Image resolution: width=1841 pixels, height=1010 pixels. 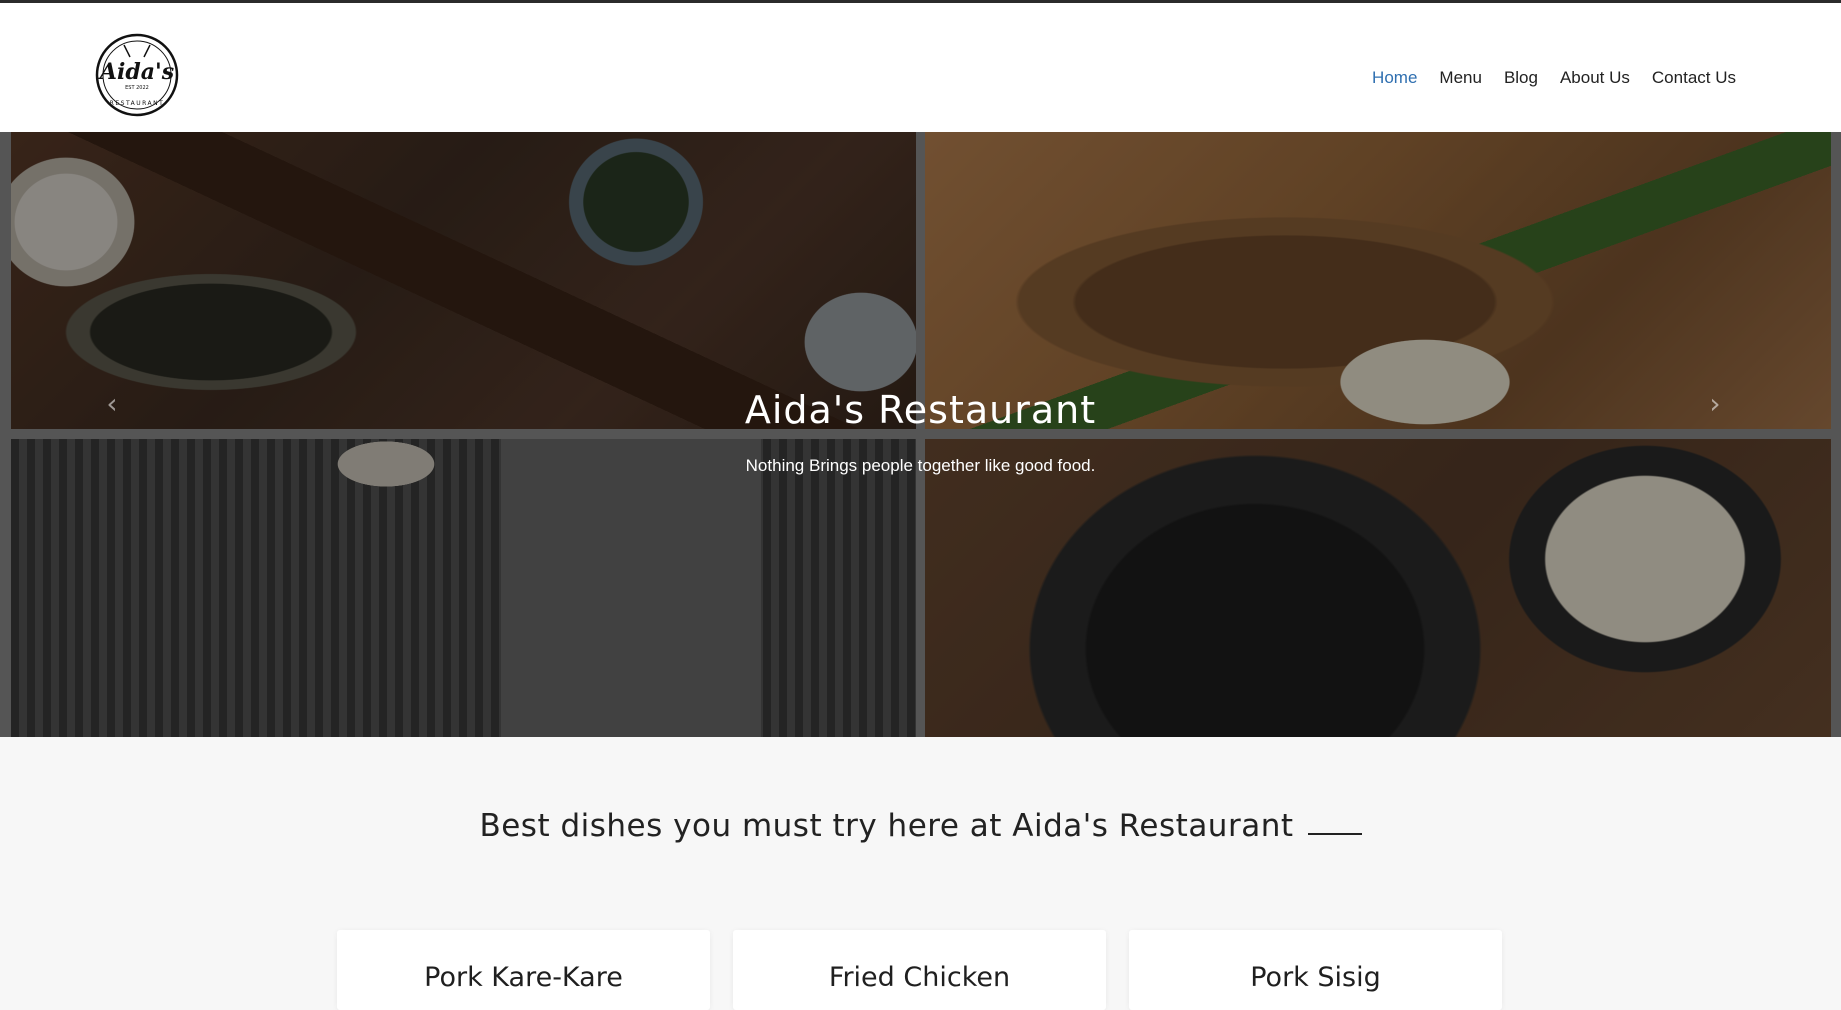 I want to click on heading-dash, so click(x=1334, y=833).